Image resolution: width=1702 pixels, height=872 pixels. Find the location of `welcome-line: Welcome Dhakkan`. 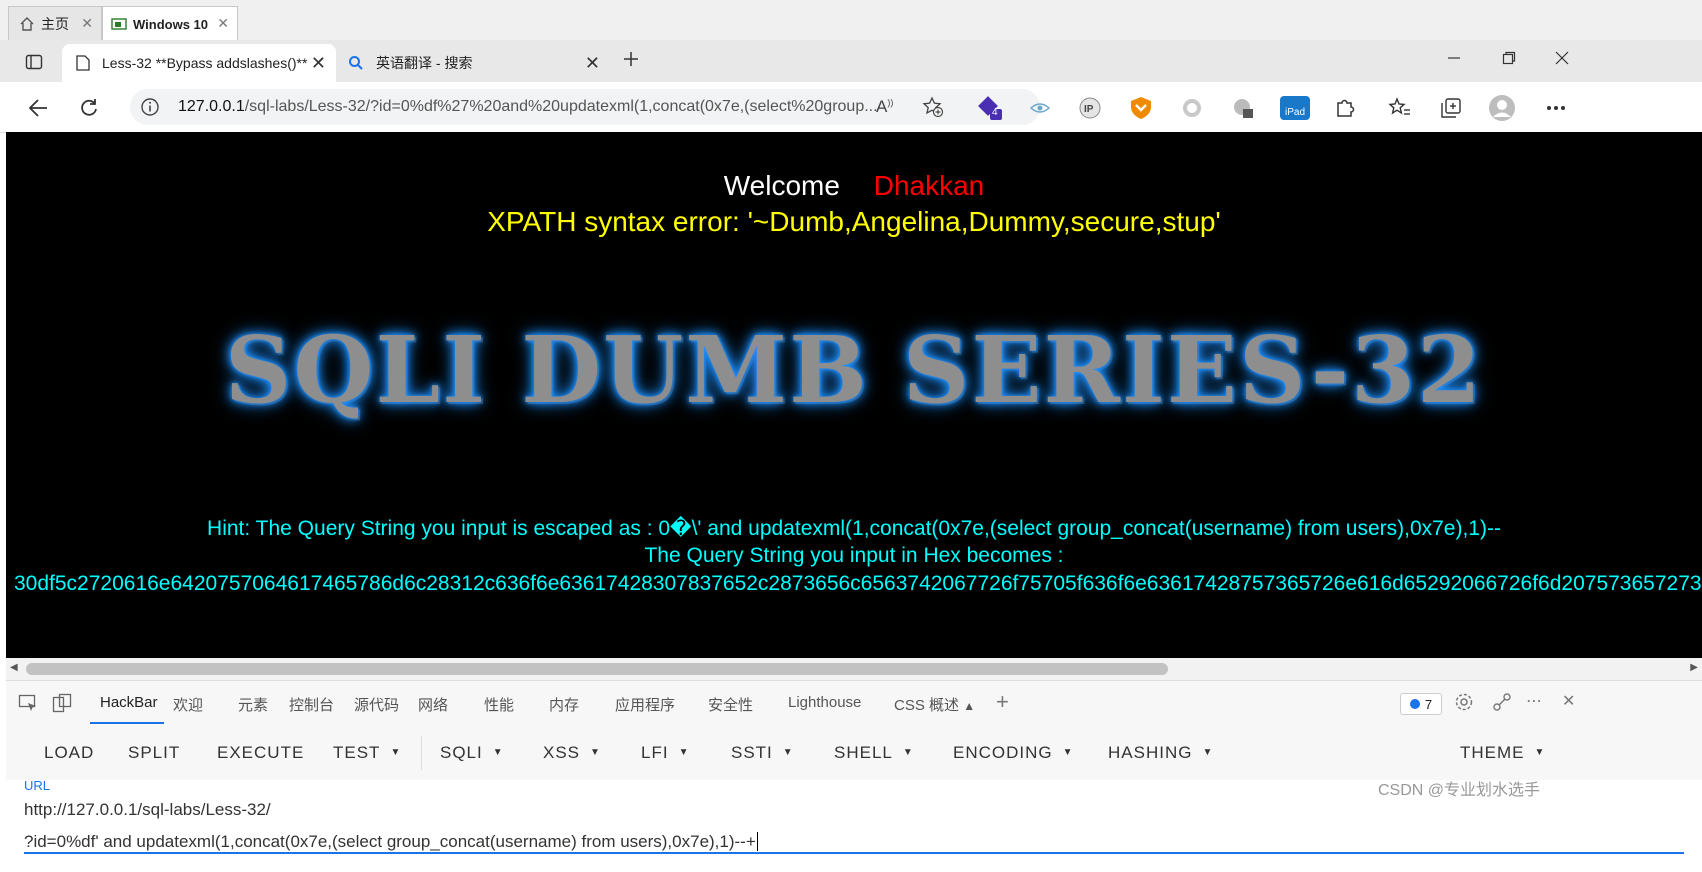

welcome-line: Welcome Dhakkan is located at coordinates (854, 186).